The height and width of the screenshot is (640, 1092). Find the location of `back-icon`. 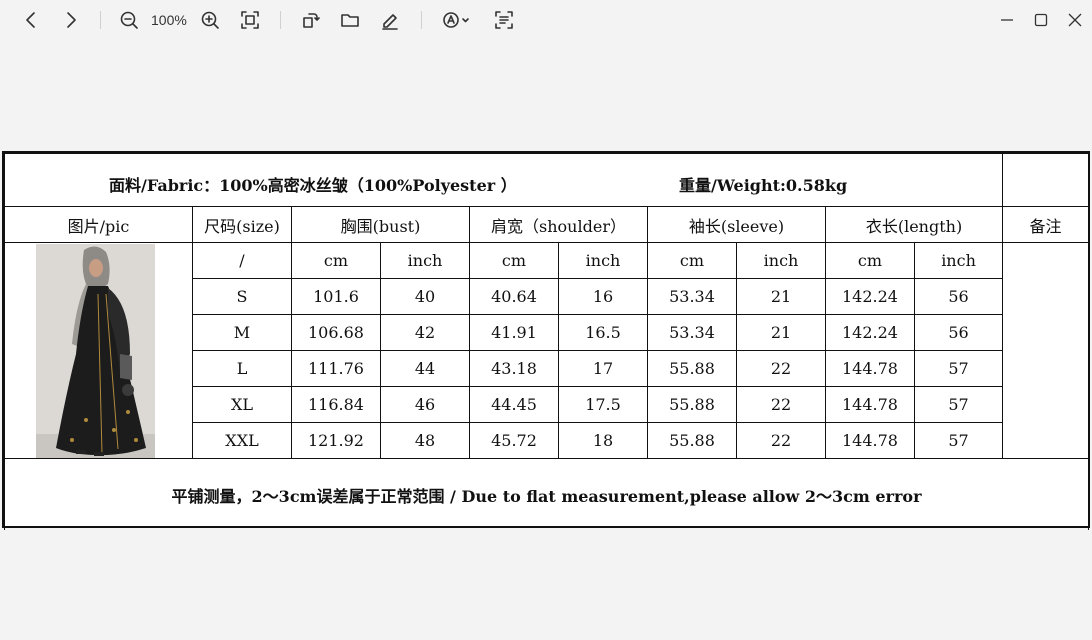

back-icon is located at coordinates (31, 20).